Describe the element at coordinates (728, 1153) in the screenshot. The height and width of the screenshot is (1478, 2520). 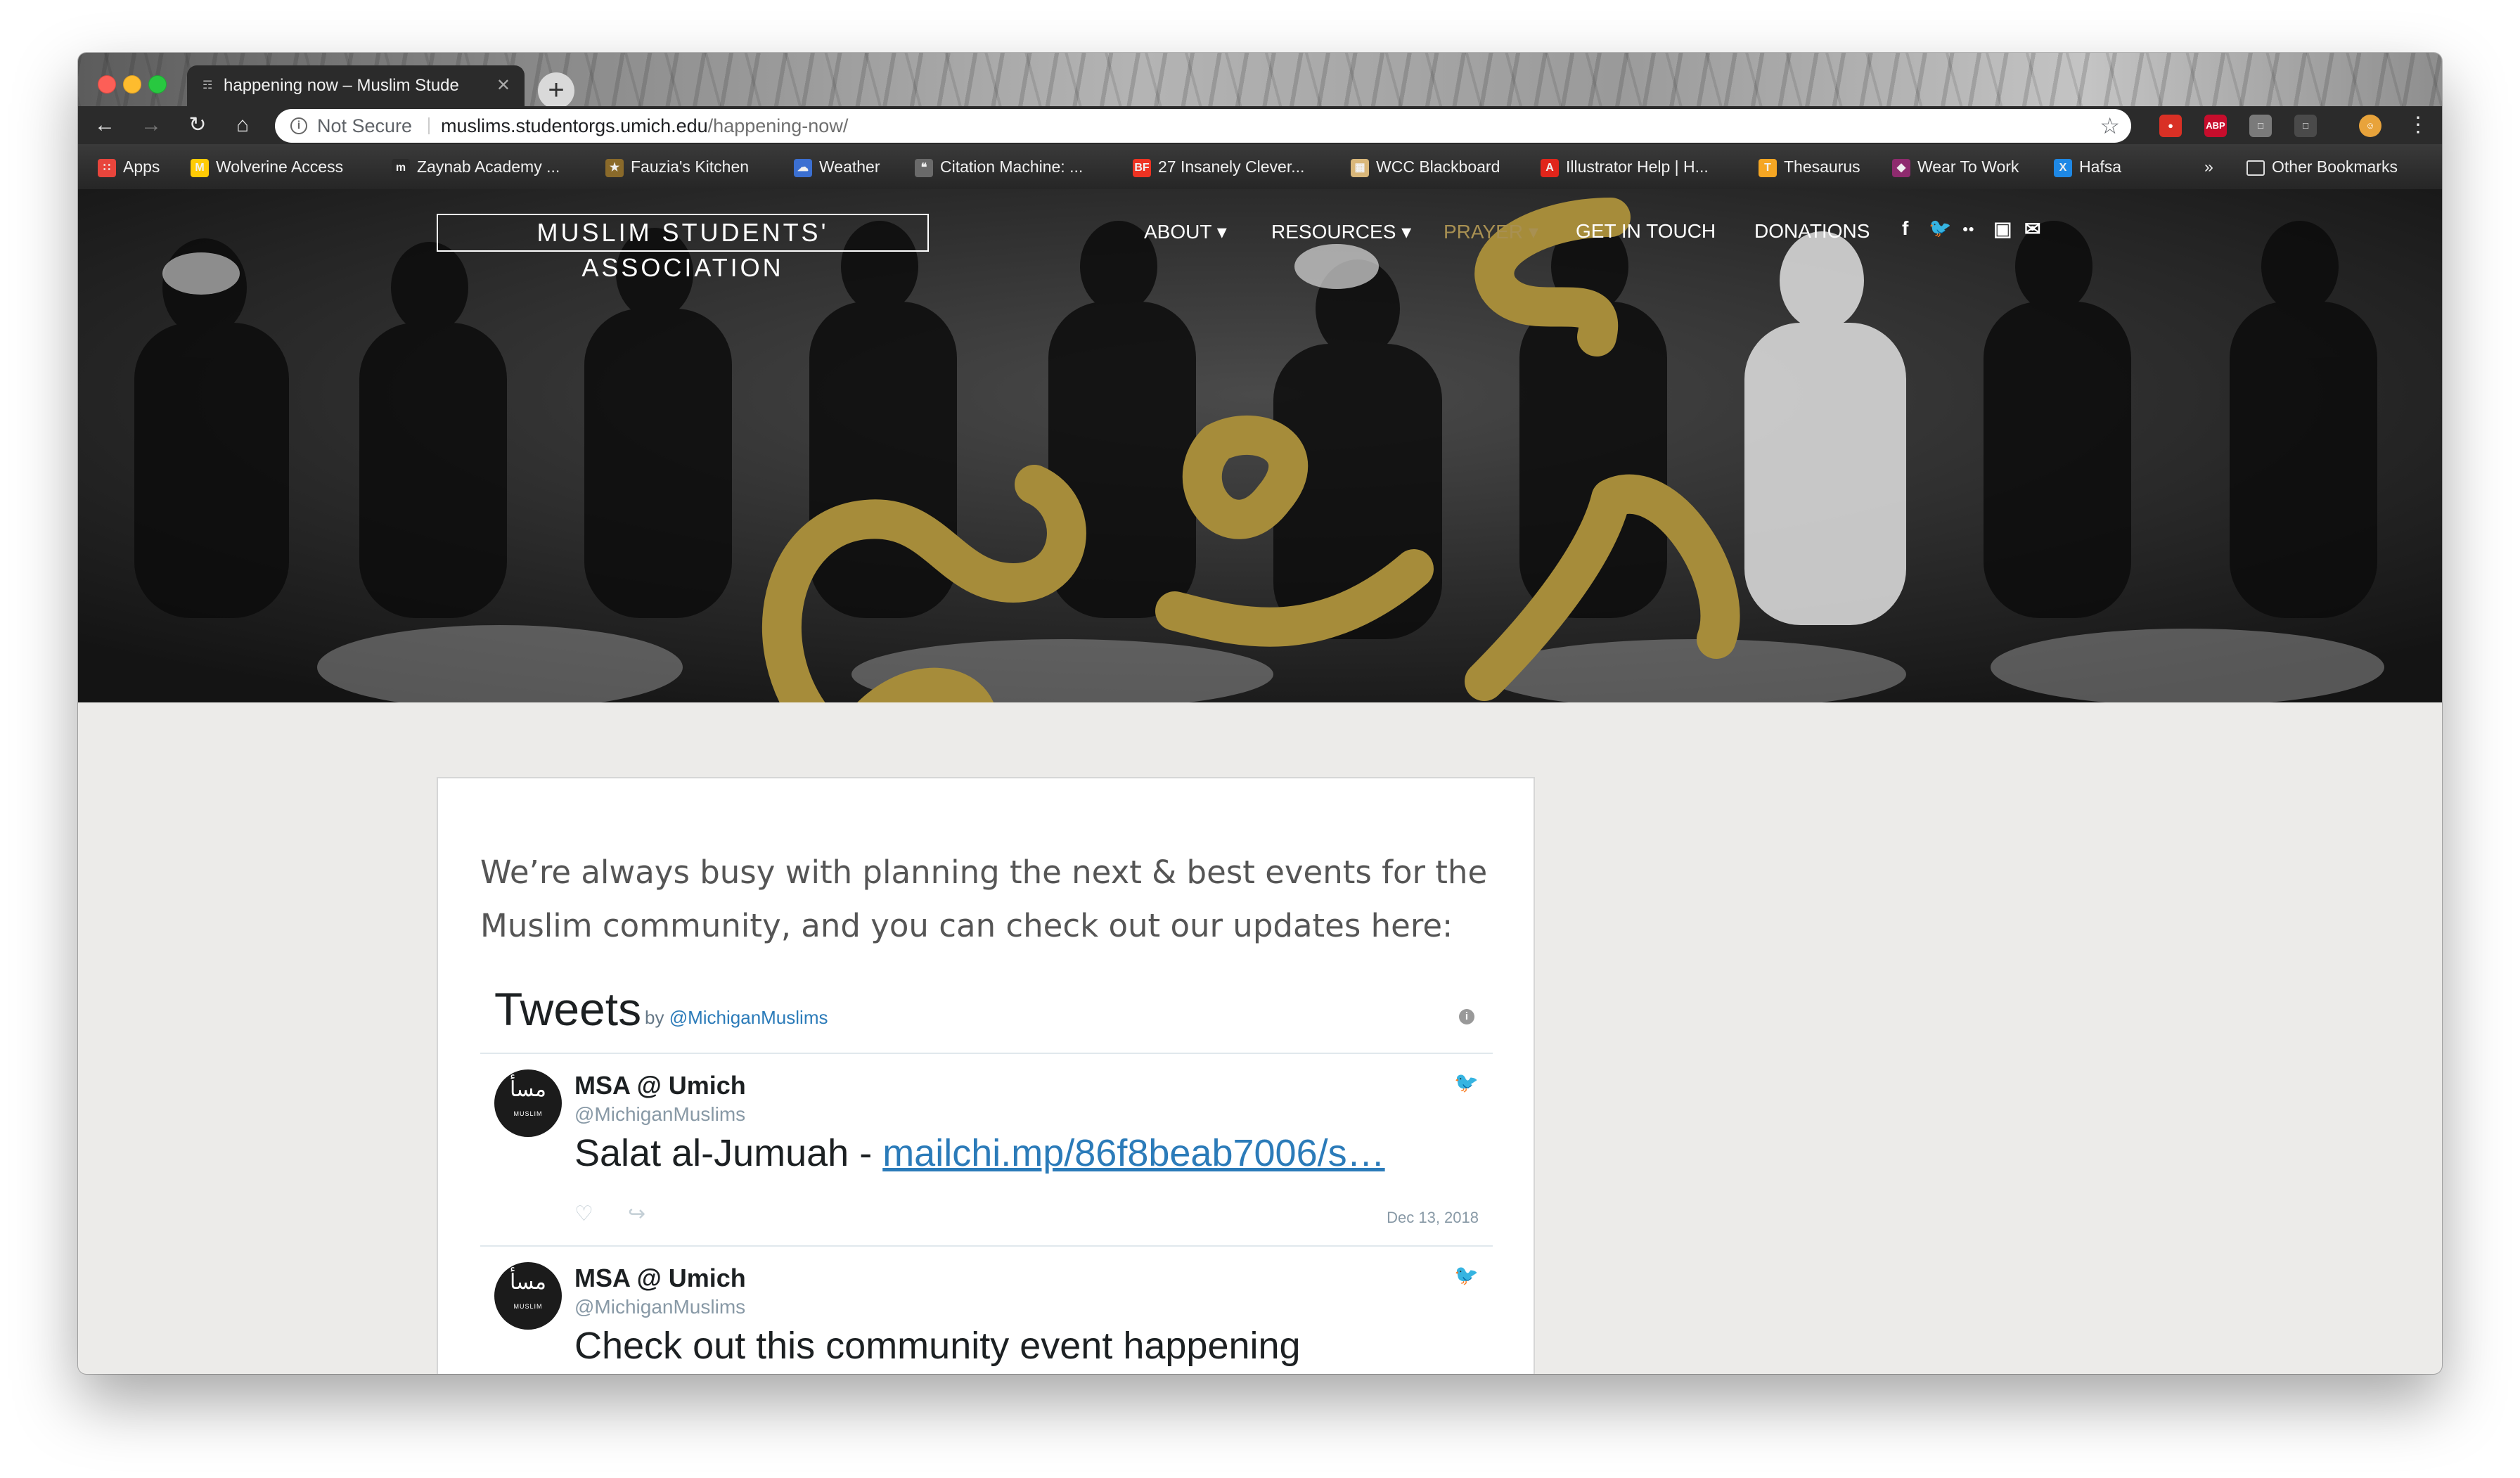
I see `tweet-body: Salat al-Jumuah -` at that location.